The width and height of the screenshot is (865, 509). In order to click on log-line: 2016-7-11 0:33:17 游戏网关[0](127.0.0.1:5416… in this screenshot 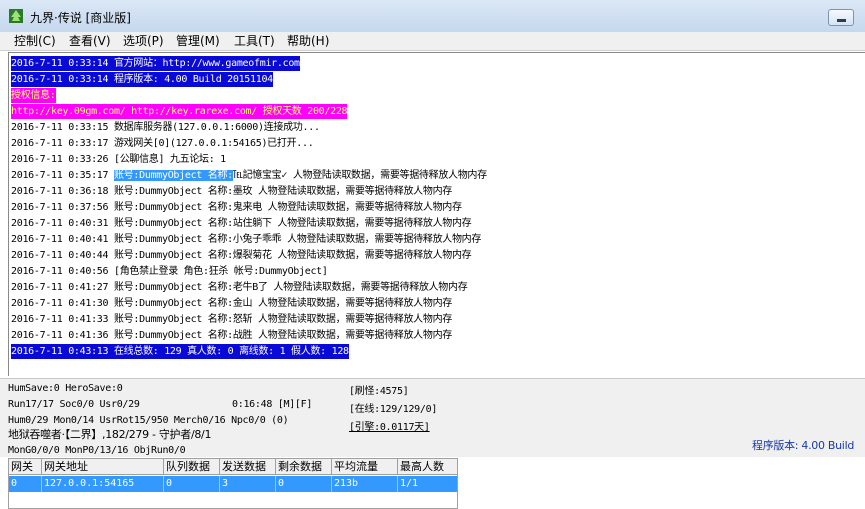, I will do `click(162, 143)`.